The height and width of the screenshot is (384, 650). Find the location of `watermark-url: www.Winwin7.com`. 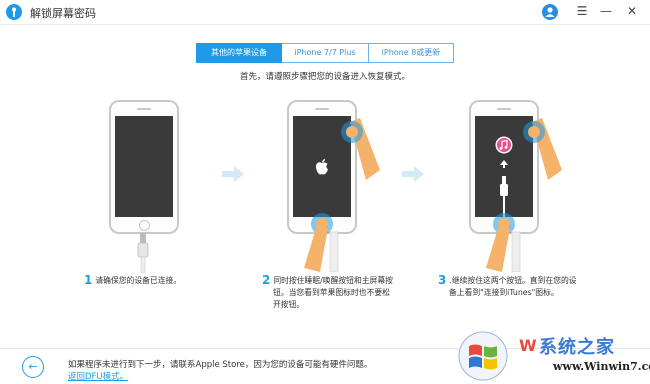

watermark-url: www.Winwin7.com is located at coordinates (601, 366).